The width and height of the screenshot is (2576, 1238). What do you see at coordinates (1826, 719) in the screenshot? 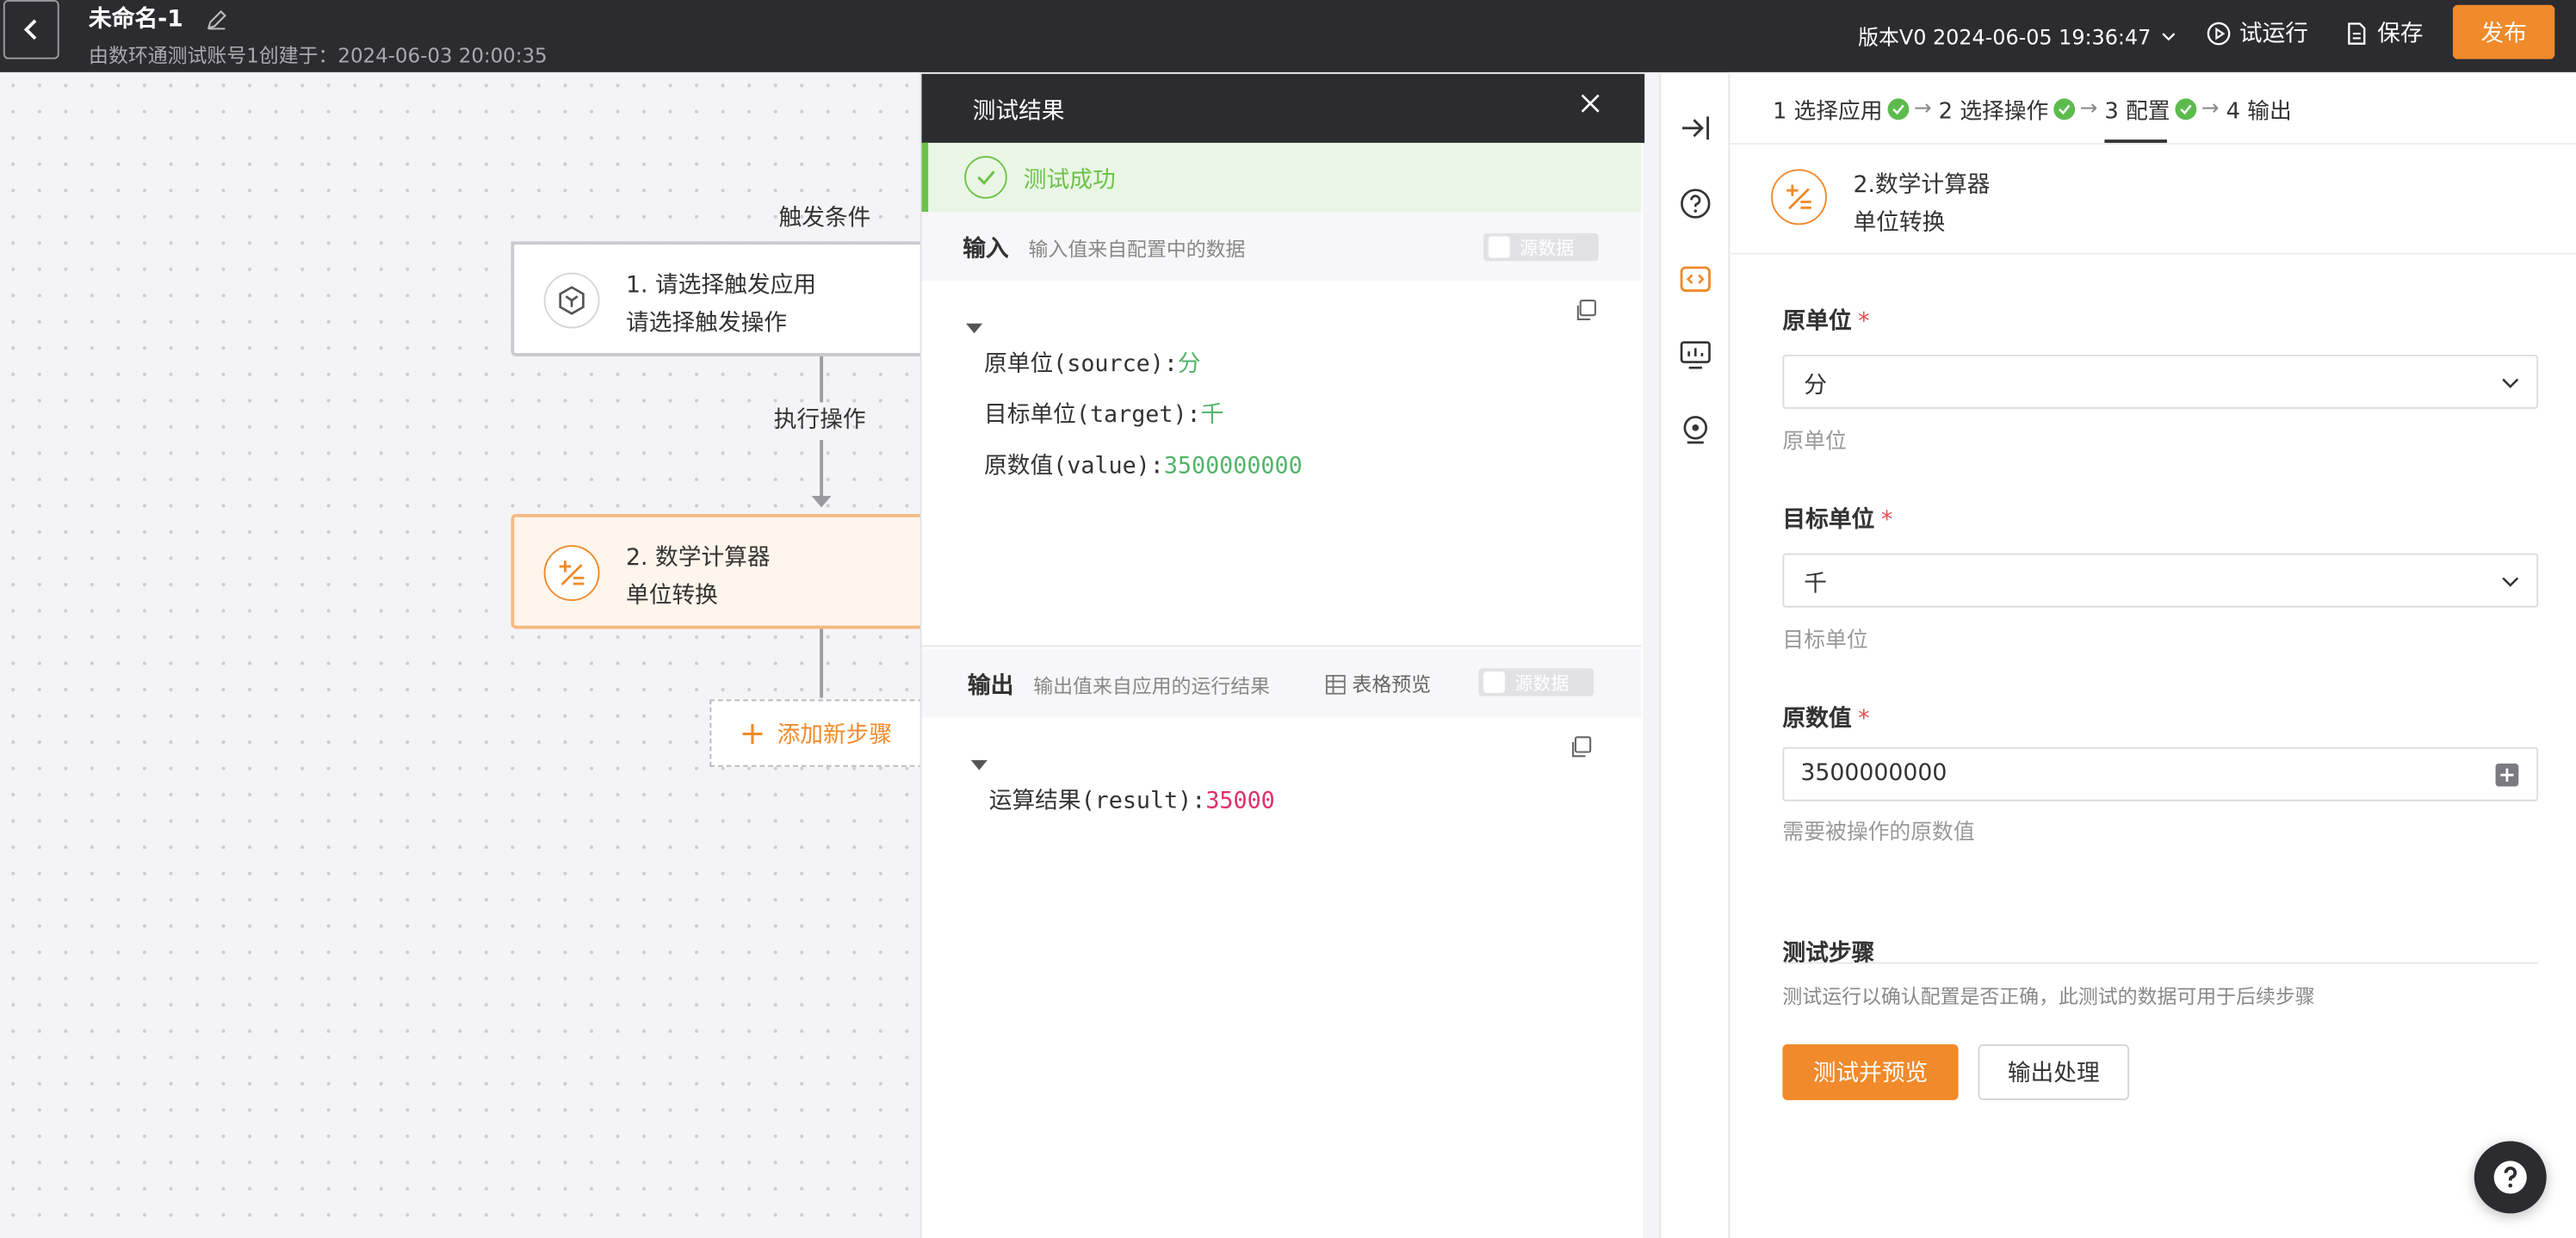
I see `original-value-label: 原数值 *` at bounding box center [1826, 719].